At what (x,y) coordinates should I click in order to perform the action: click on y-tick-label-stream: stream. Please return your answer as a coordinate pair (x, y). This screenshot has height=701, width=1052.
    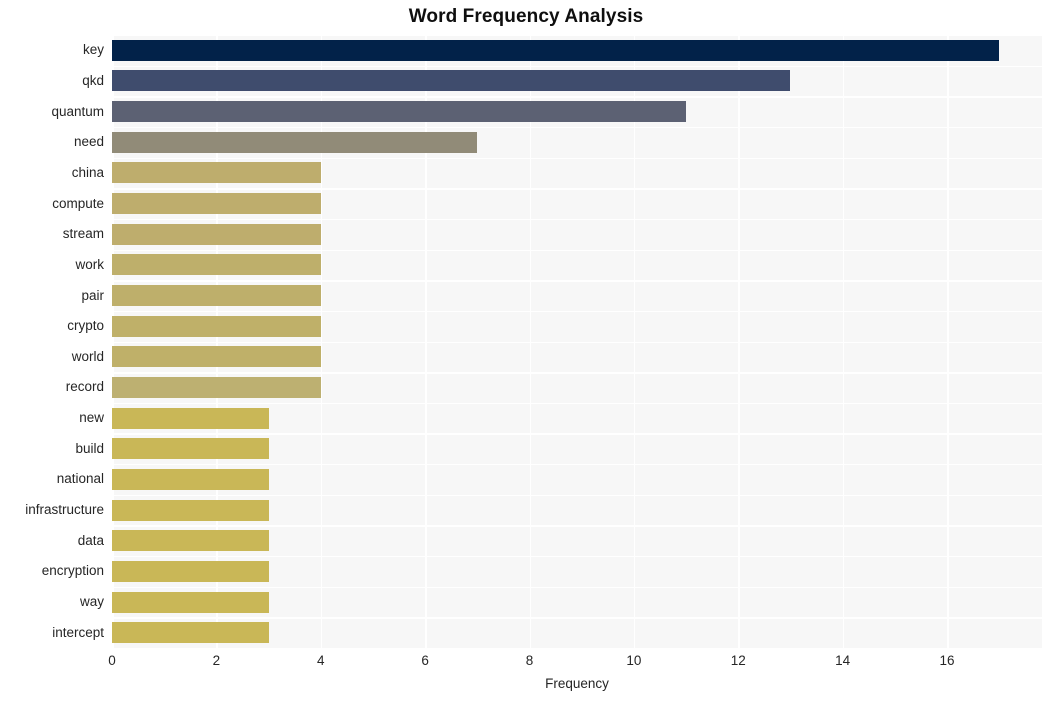
    Looking at the image, I should click on (83, 234).